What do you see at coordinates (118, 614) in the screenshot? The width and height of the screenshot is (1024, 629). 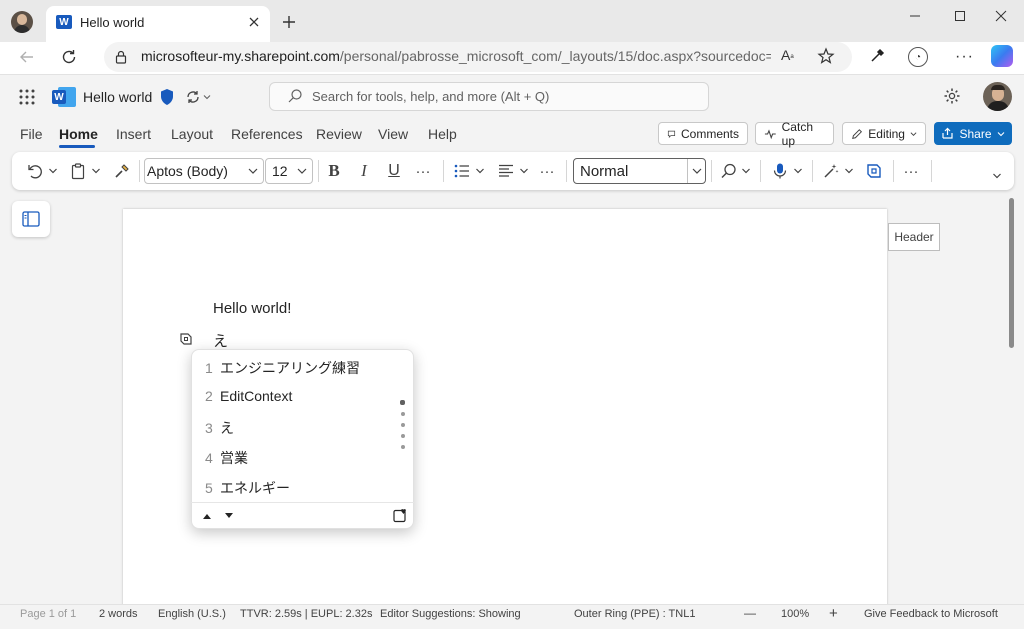 I see `word-count: 2 words` at bounding box center [118, 614].